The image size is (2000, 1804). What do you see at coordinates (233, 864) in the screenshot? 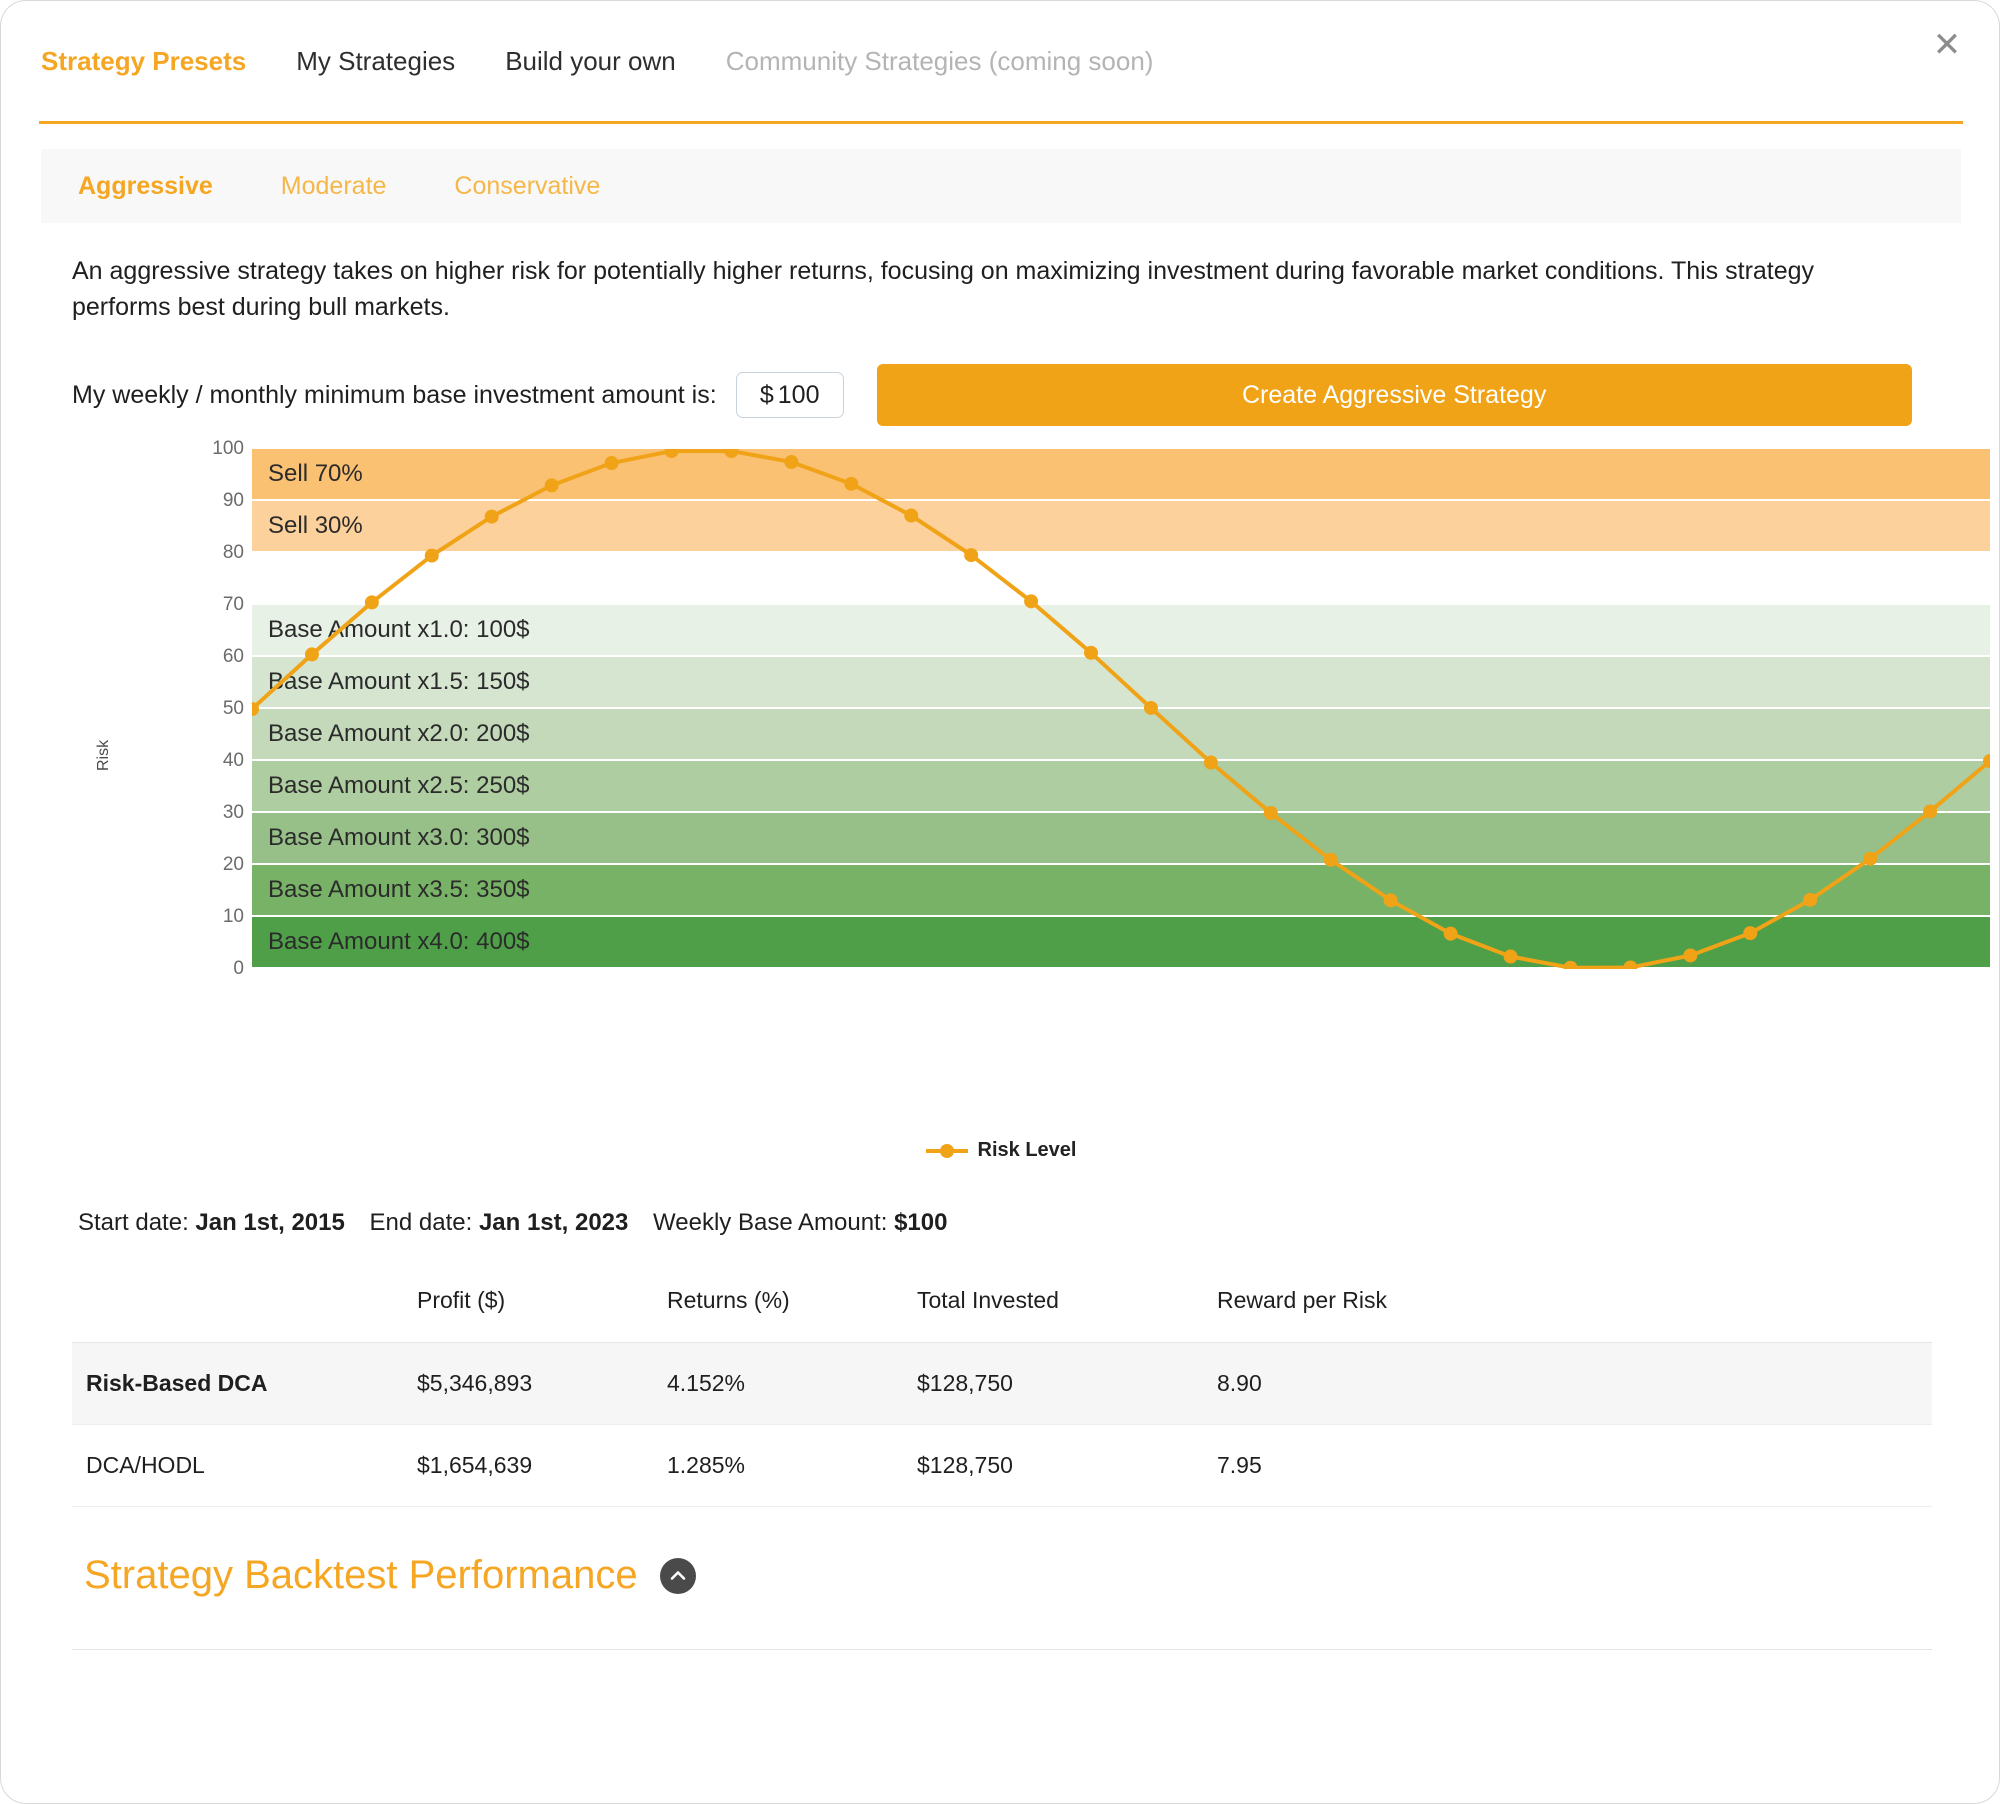
I see `y-tick-20: 20` at bounding box center [233, 864].